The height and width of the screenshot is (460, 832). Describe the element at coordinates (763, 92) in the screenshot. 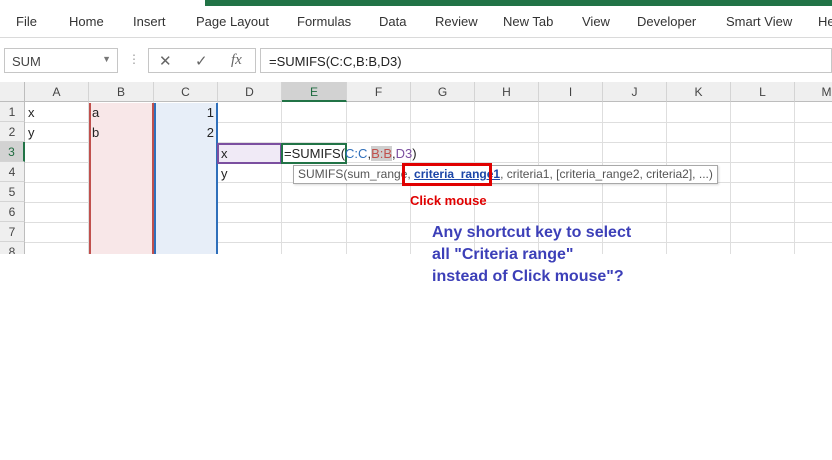

I see `column-header-l: L` at that location.